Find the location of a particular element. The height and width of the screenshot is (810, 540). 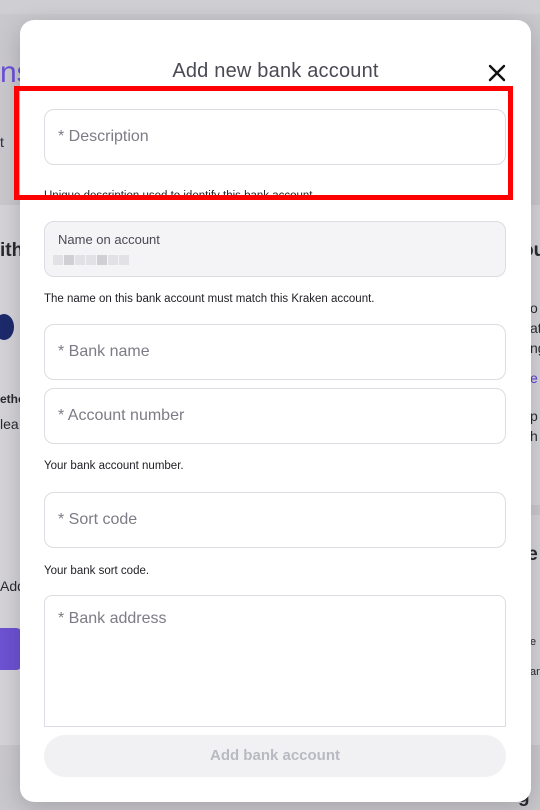

bank-name-placeholder: * Bank name is located at coordinates (104, 351).